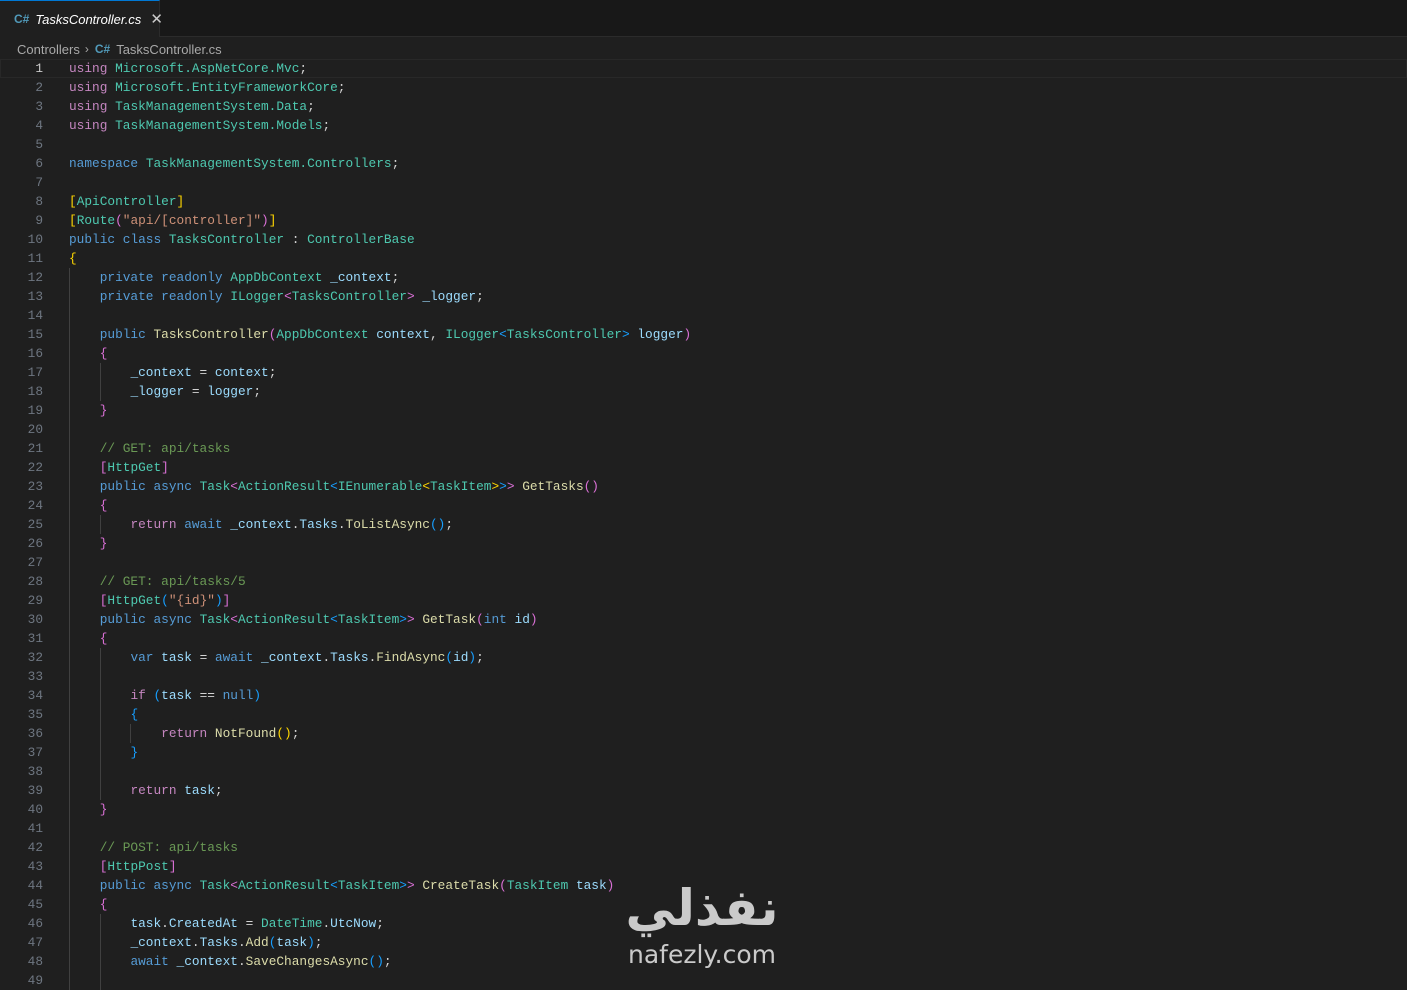 Image resolution: width=1407 pixels, height=990 pixels. What do you see at coordinates (703, 980) in the screenshot?
I see `code-line: 49` at bounding box center [703, 980].